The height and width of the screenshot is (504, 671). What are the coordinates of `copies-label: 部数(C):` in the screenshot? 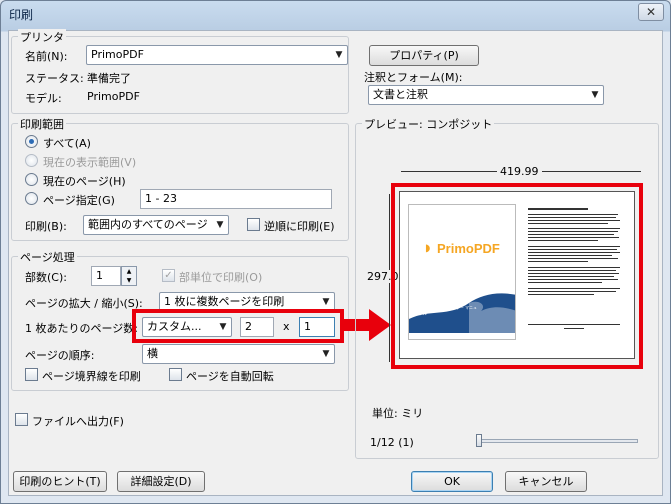 It's located at (46, 277).